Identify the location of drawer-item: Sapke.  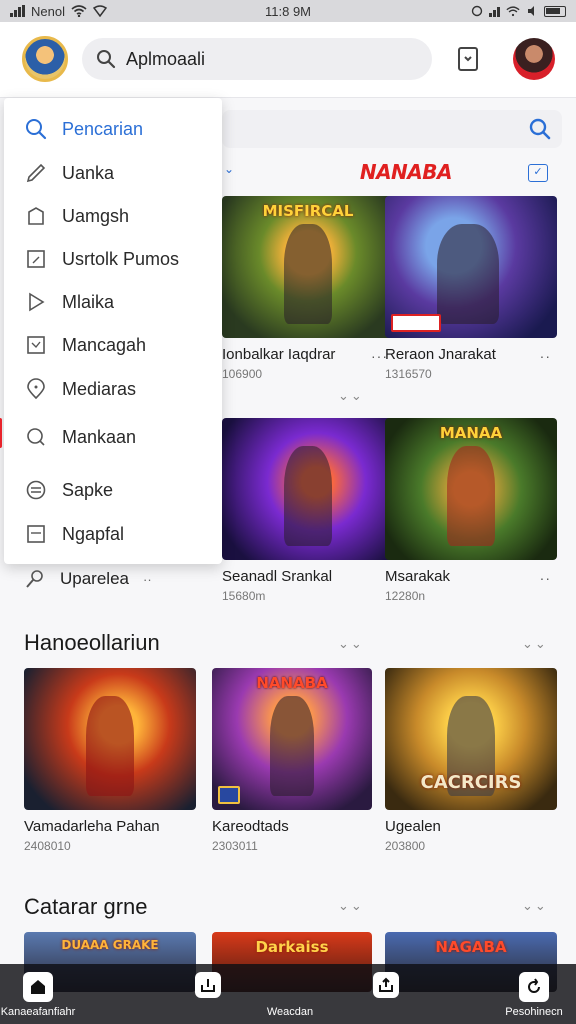
(119, 490).